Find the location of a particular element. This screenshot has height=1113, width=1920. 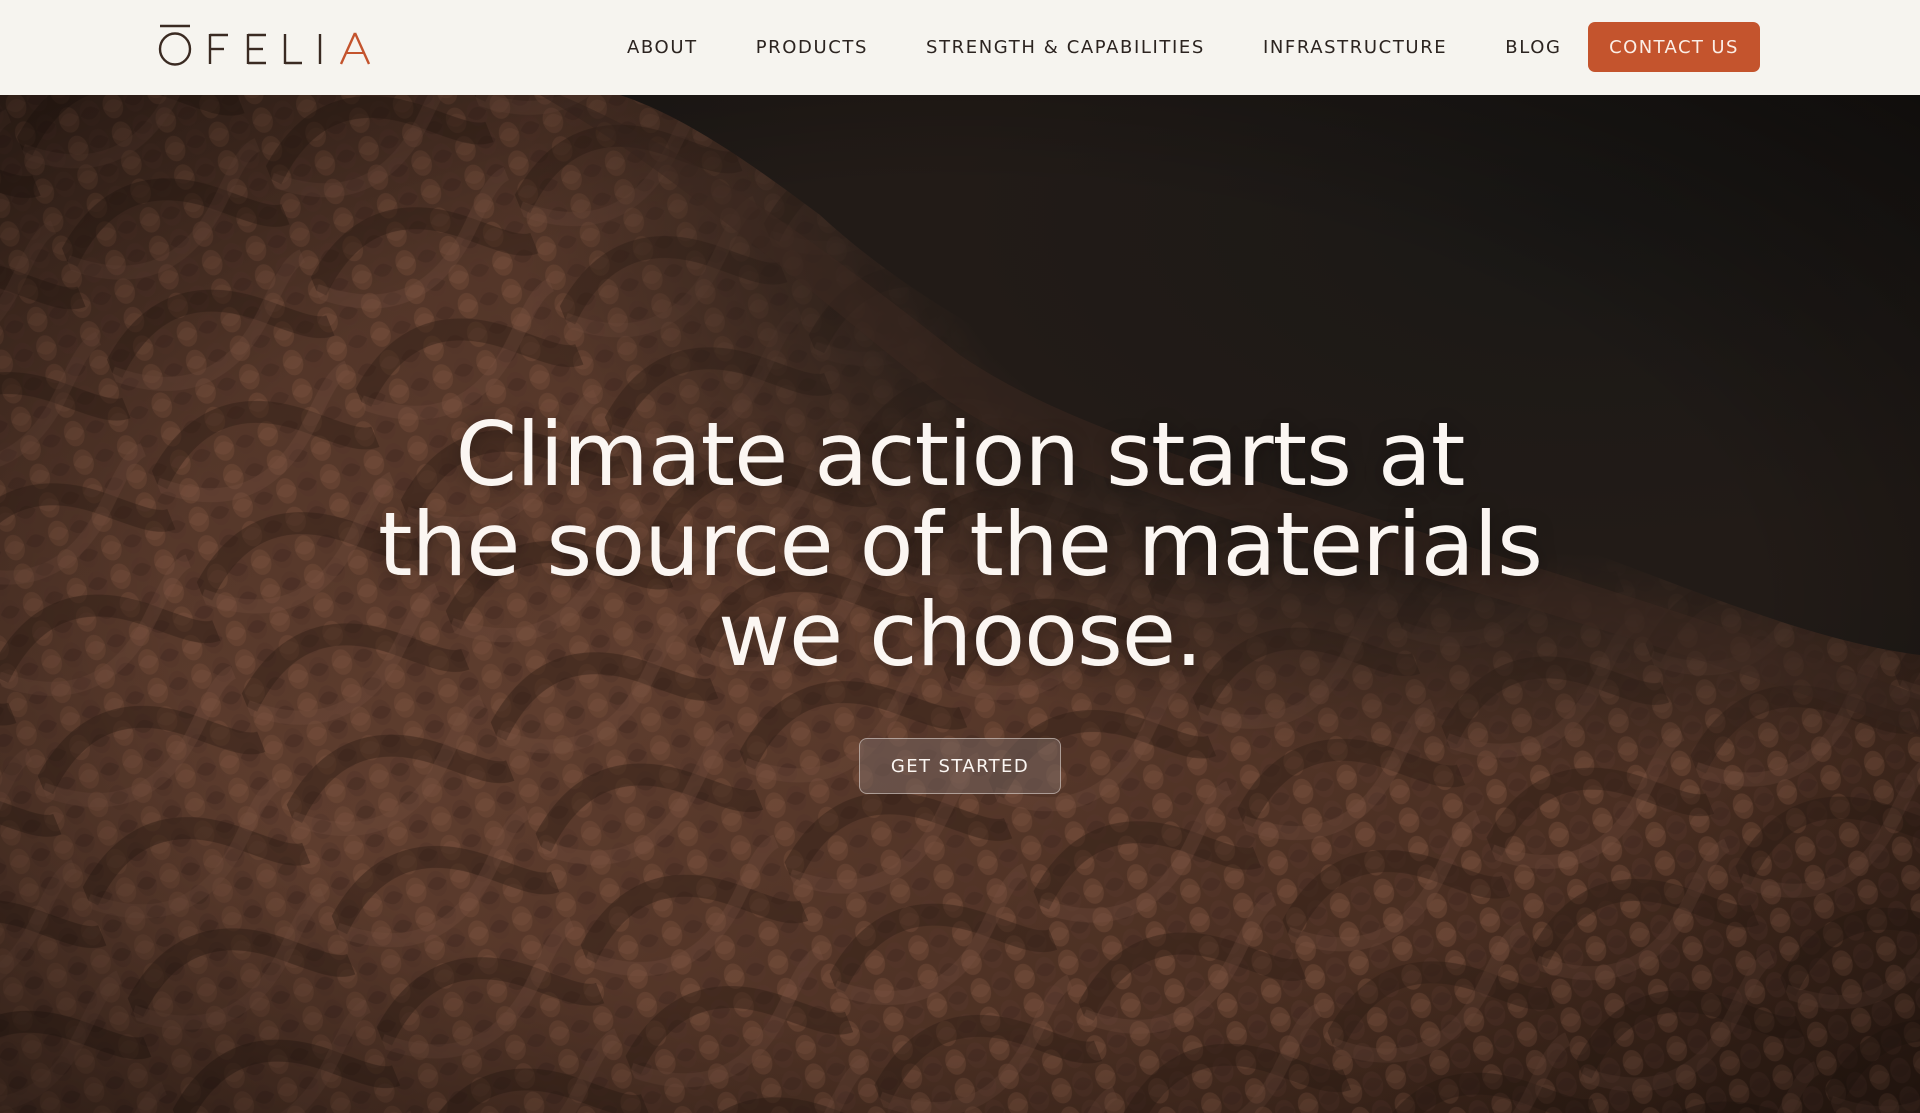

brand-logo is located at coordinates (265, 45).